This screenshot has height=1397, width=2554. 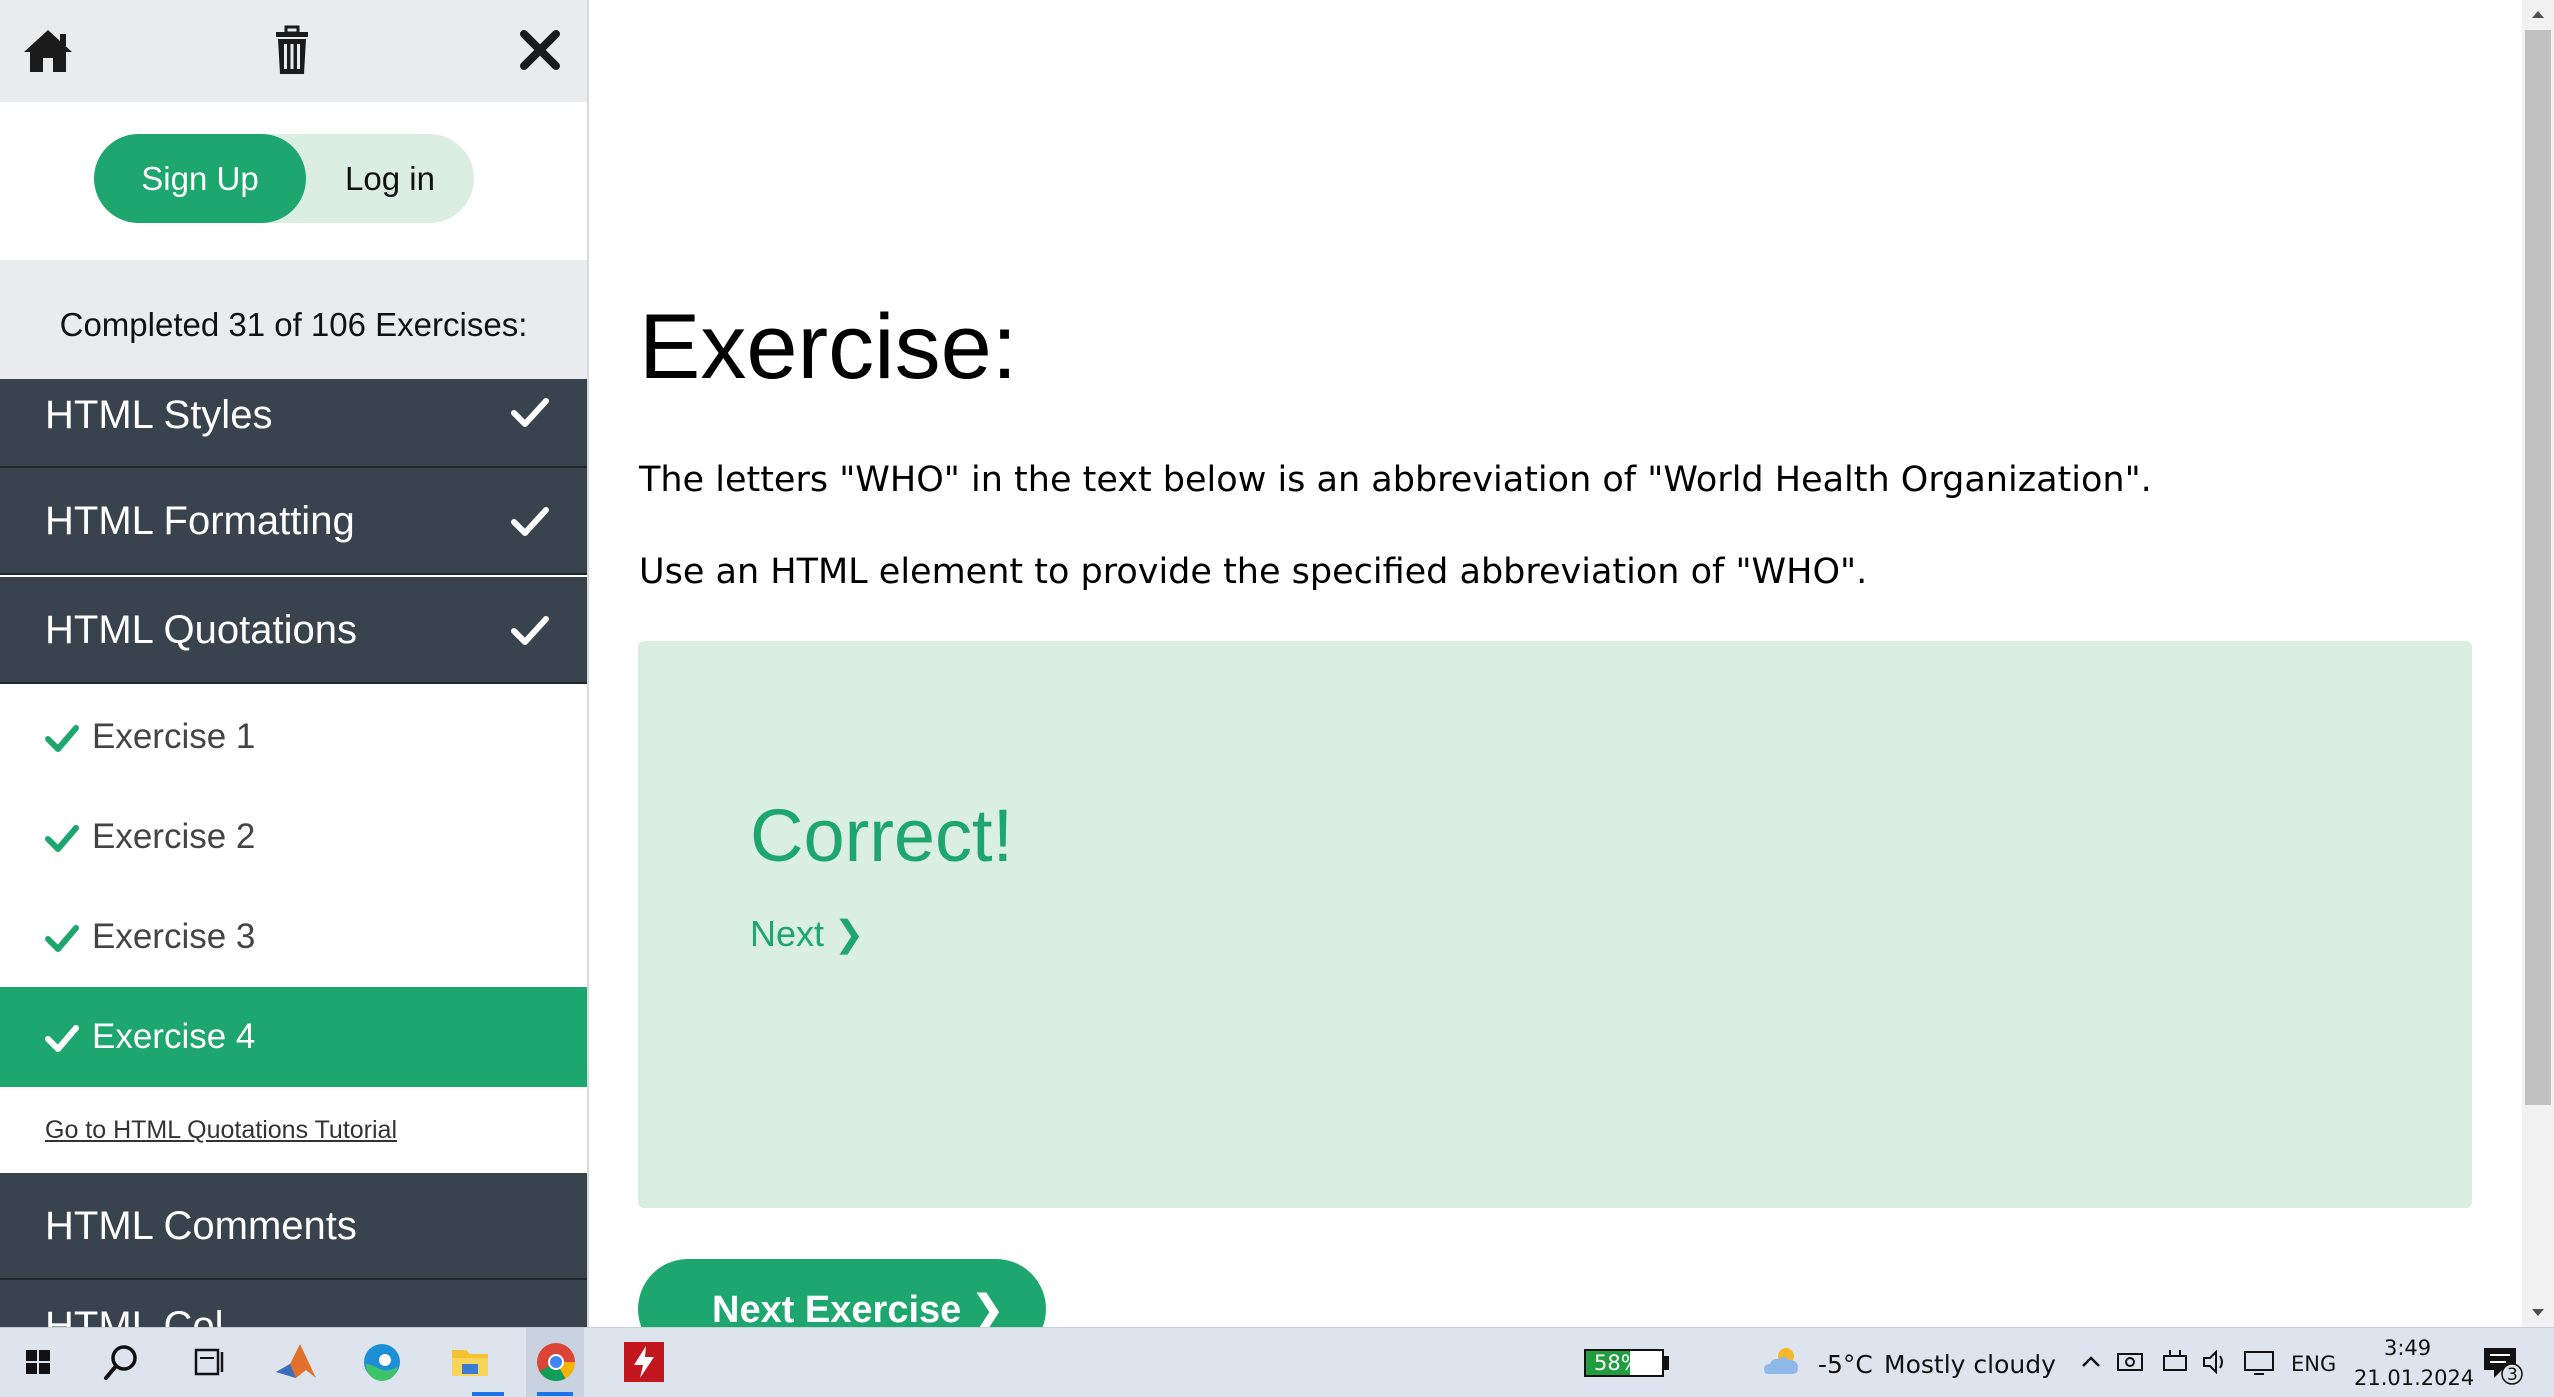 What do you see at coordinates (293, 324) in the screenshot?
I see `progress-text: Completed 31 of 106 Exercises:` at bounding box center [293, 324].